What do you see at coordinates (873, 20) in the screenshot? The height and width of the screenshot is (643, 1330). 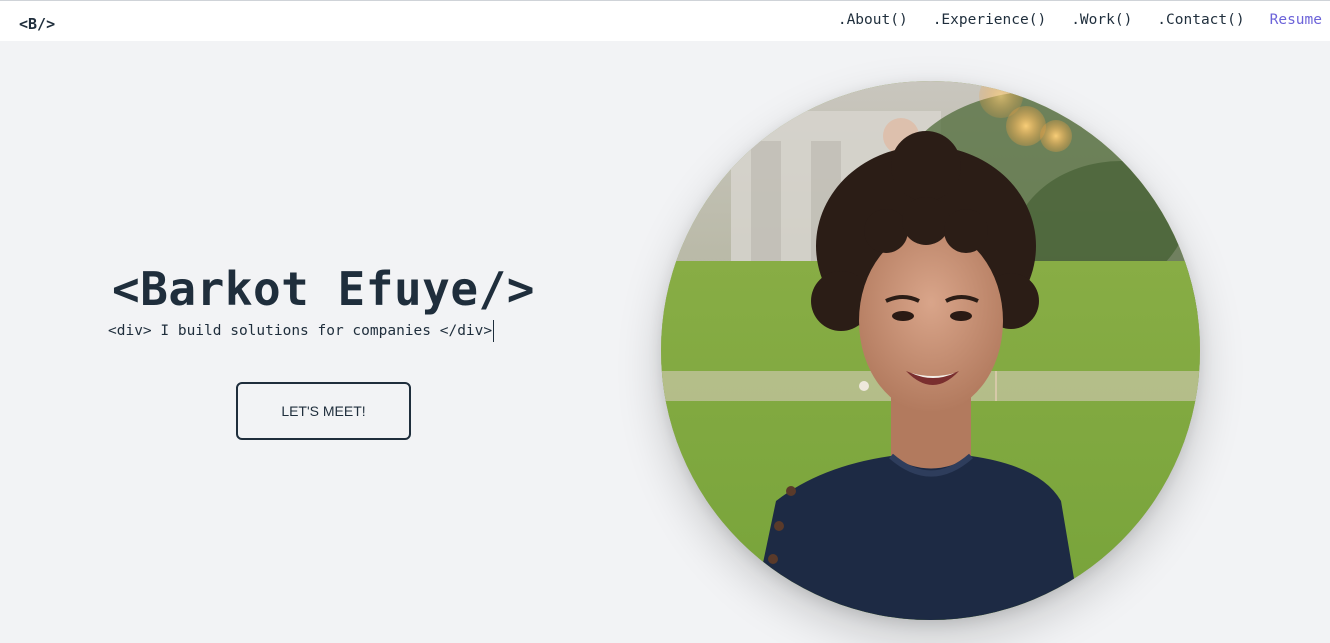 I see `nav-link-about: .About()` at bounding box center [873, 20].